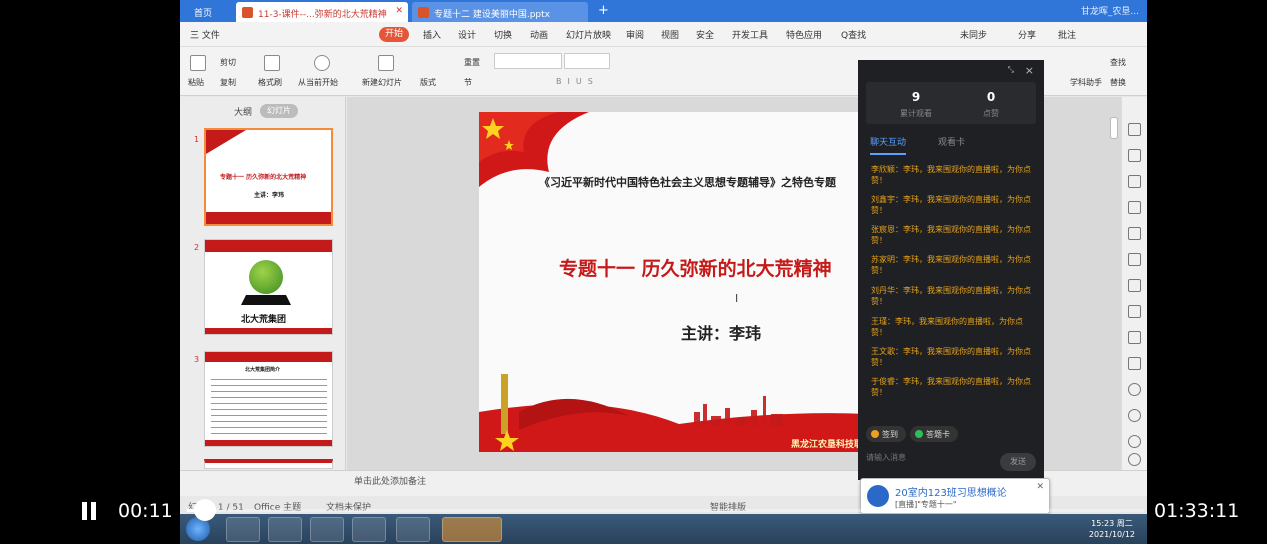 Image resolution: width=1267 pixels, height=544 pixels. I want to click on answer-card-button: 答题卡, so click(934, 434).